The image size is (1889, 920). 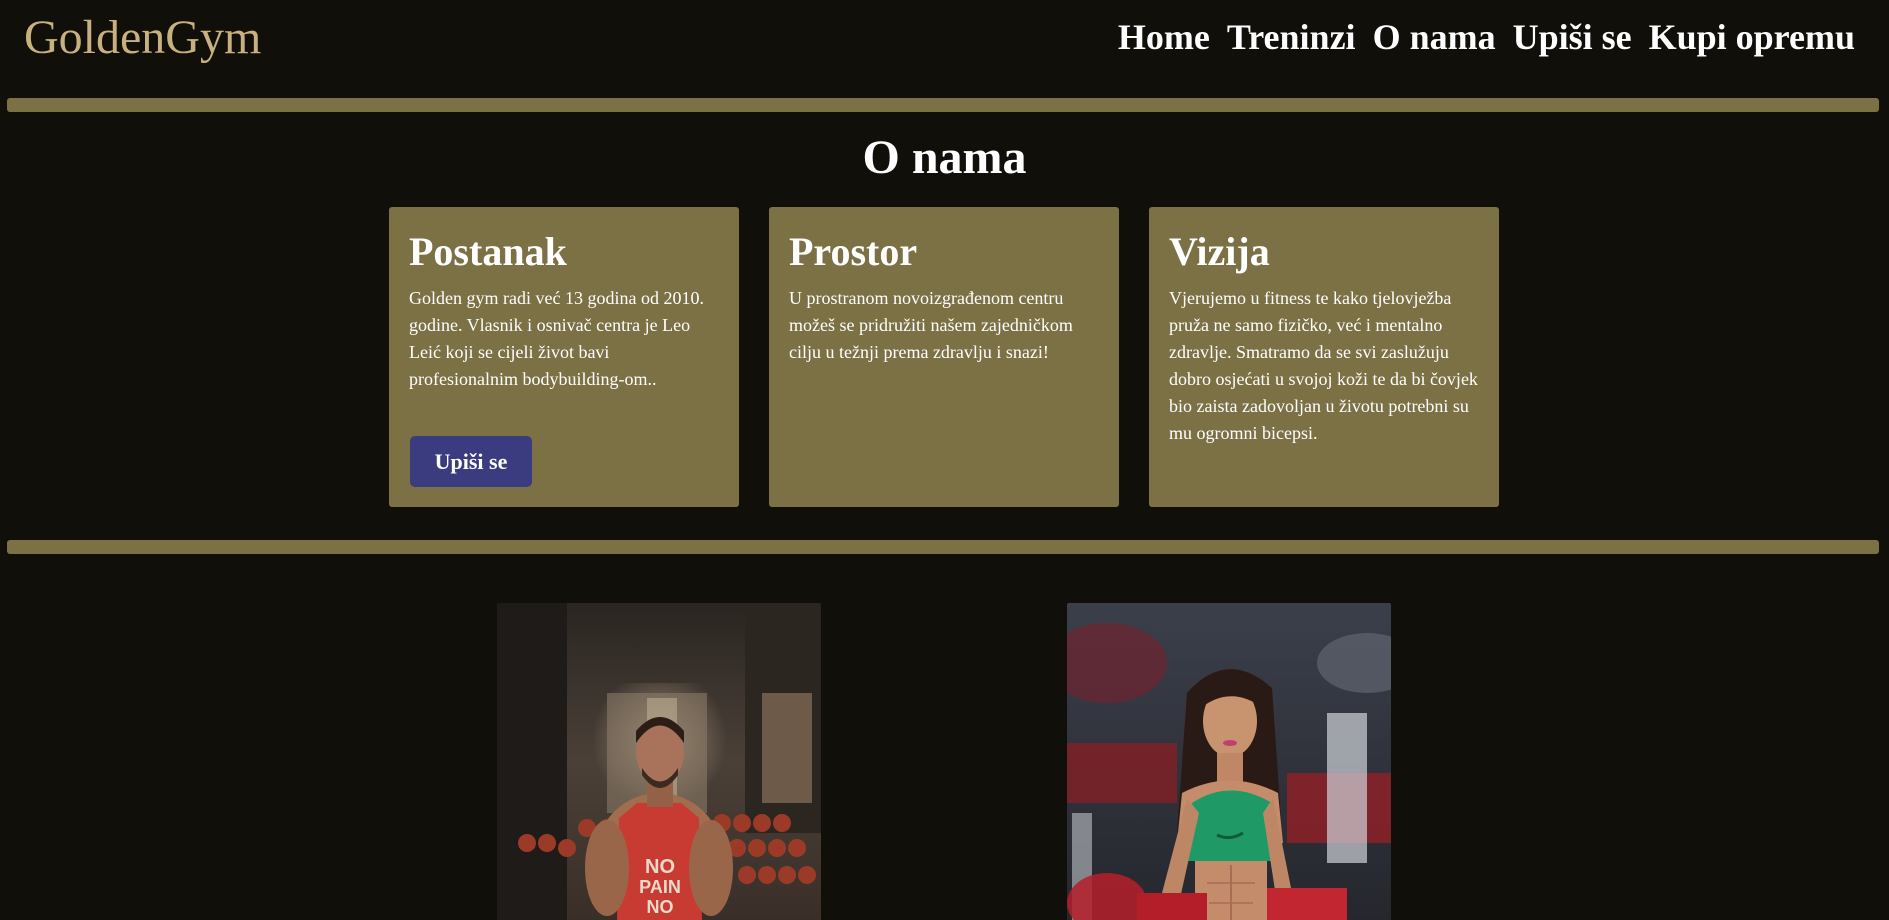 I want to click on section-title: O nama, so click(x=944, y=157).